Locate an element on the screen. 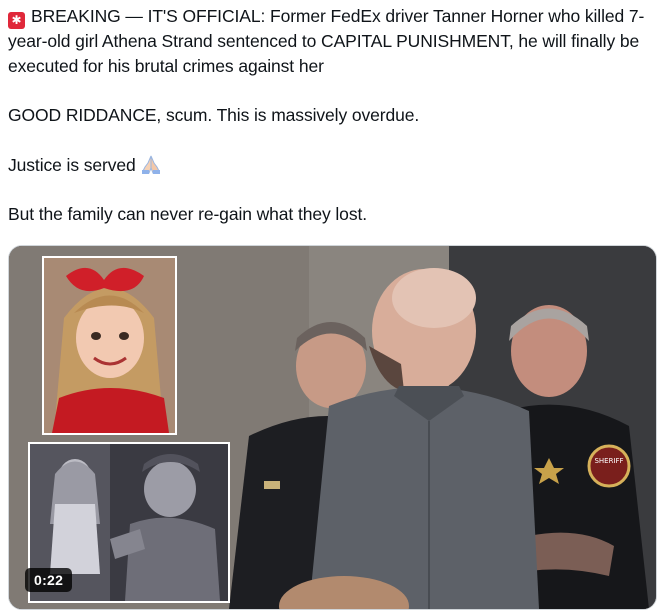 The width and height of the screenshot is (665, 616). girl-portrait-inset is located at coordinates (109, 345).